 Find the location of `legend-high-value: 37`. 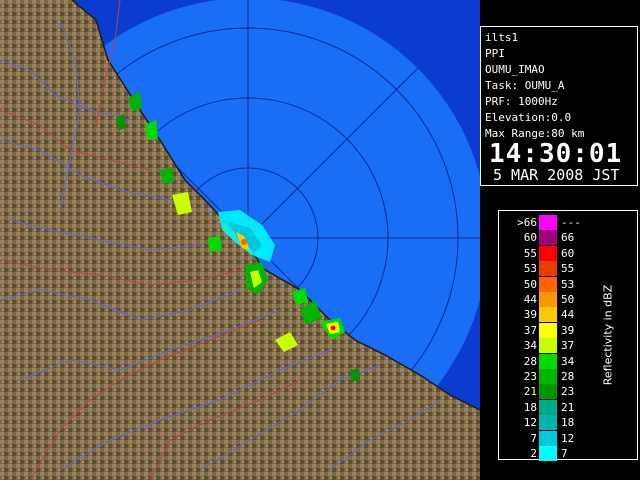

legend-high-value: 37 is located at coordinates (568, 346).